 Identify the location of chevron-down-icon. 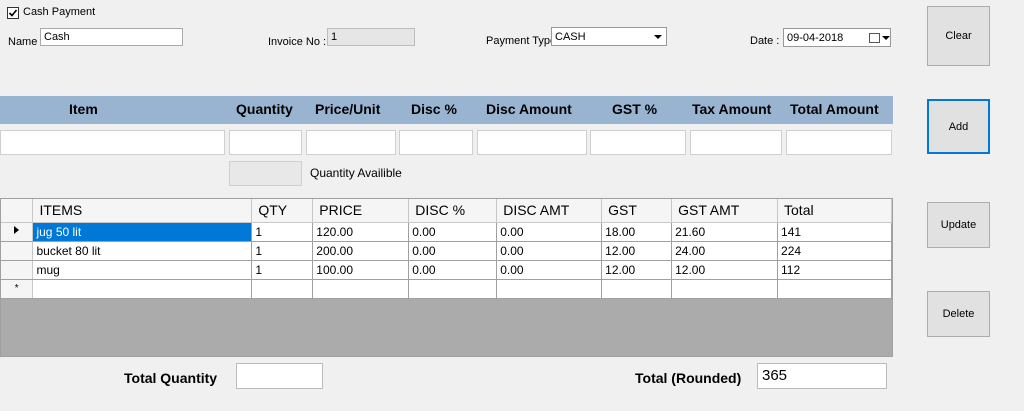
(658, 36).